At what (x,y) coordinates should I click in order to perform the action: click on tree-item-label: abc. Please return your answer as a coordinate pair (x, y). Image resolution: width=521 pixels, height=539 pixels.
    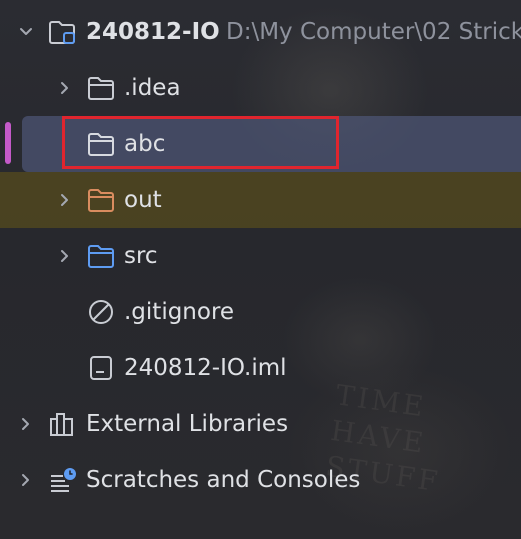
    Looking at the image, I should click on (145, 144).